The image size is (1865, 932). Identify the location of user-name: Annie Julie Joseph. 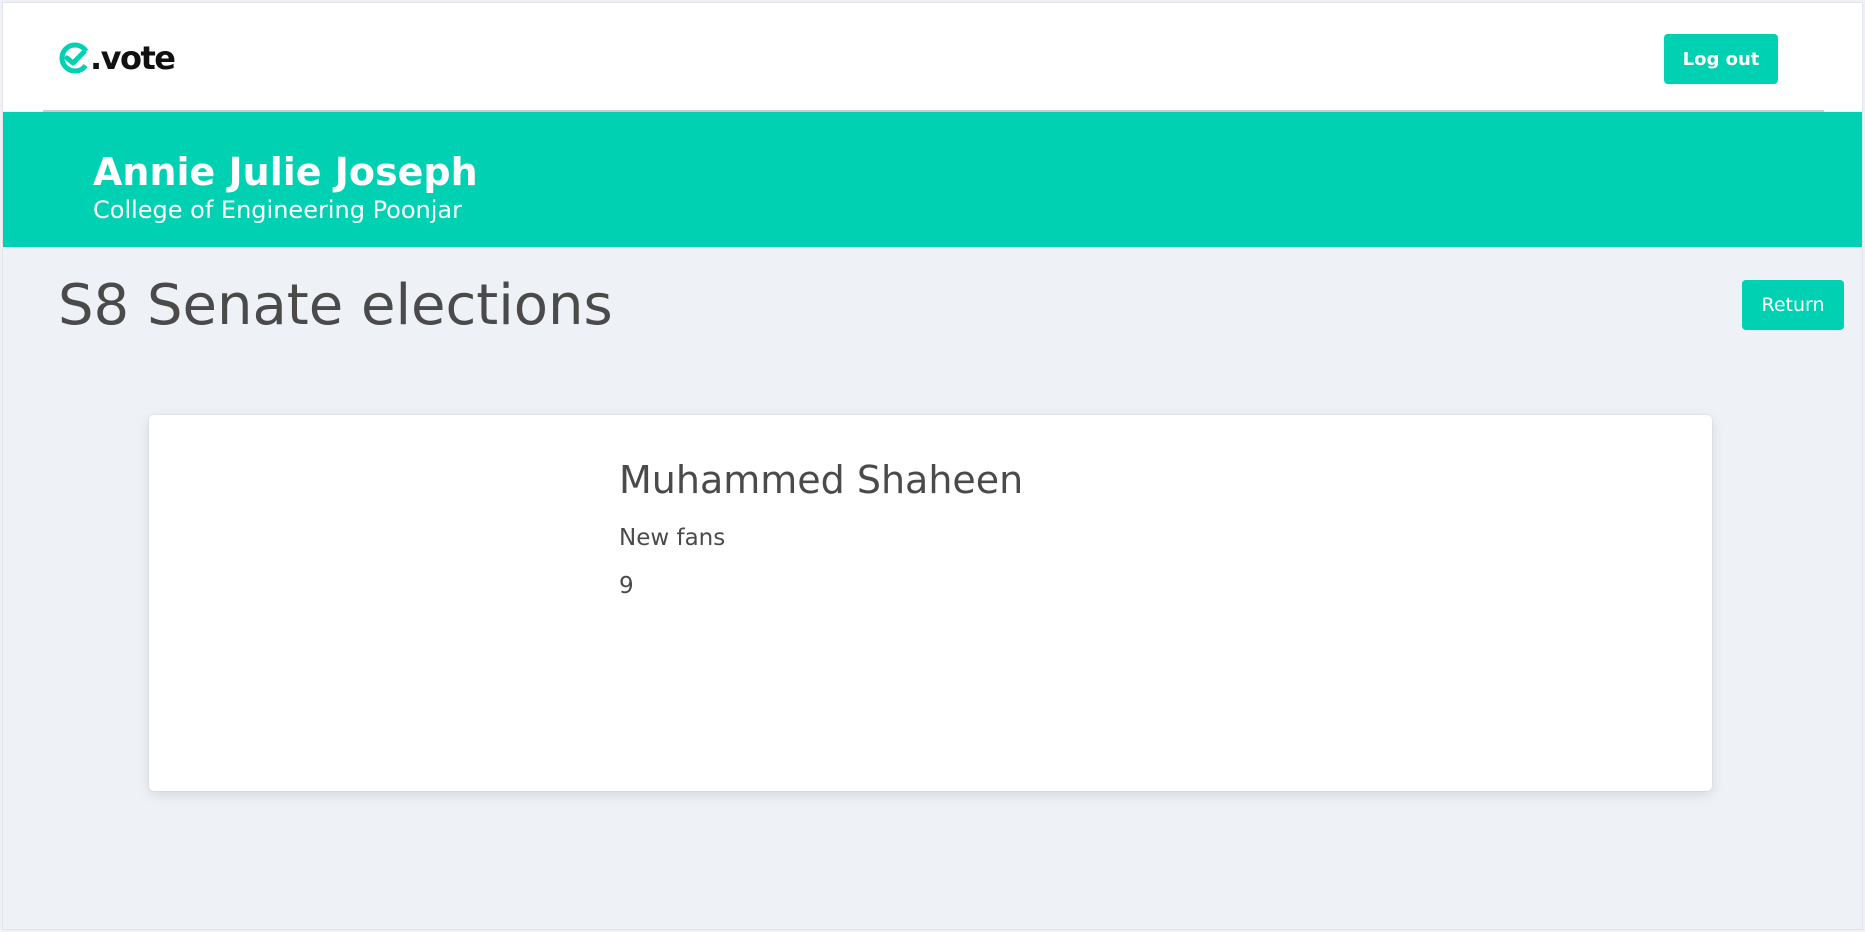
(285, 172).